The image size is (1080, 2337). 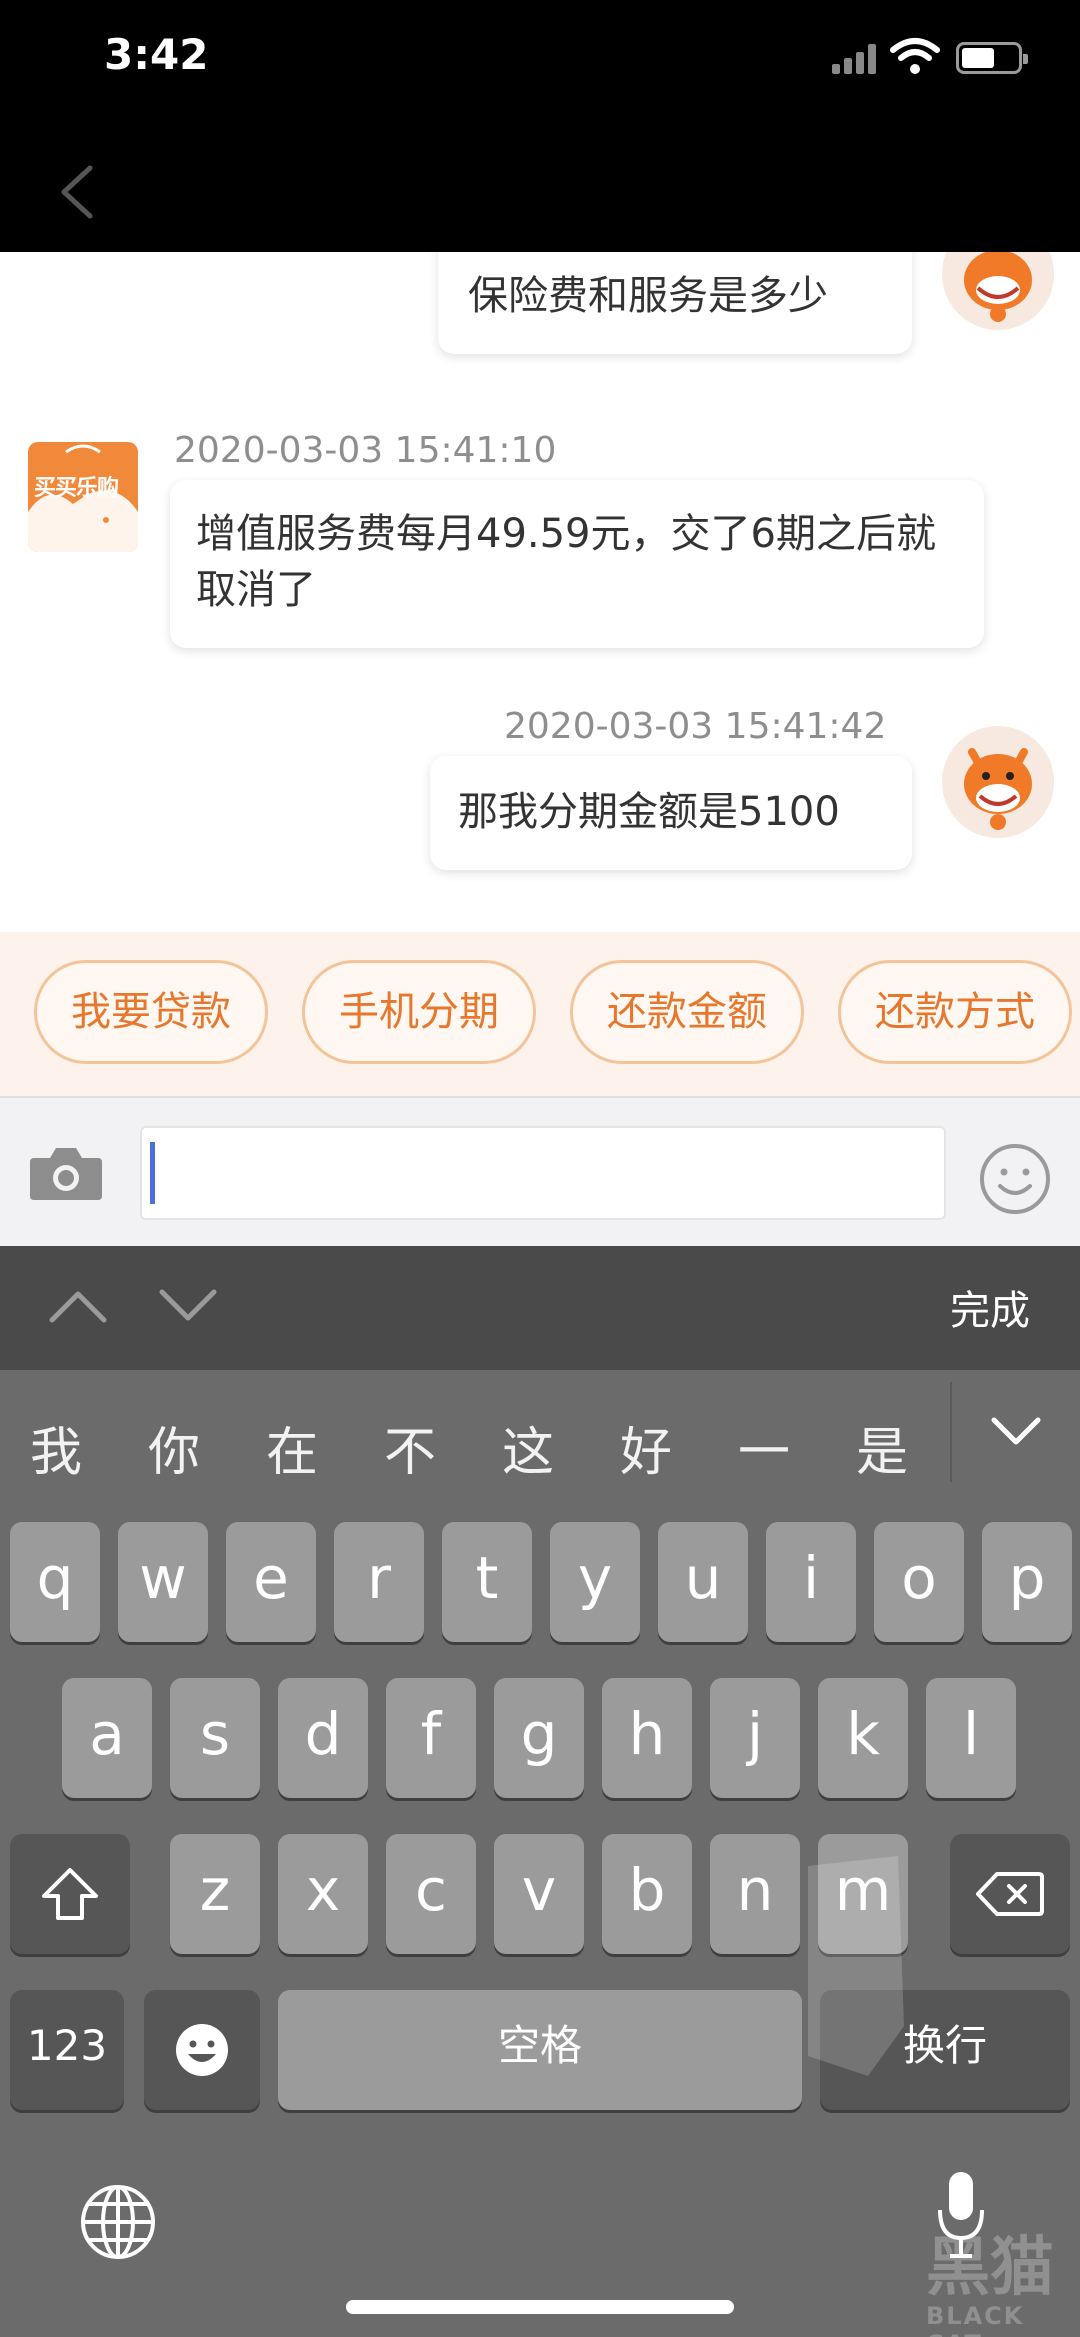 What do you see at coordinates (863, 1738) in the screenshot?
I see `key-k: k` at bounding box center [863, 1738].